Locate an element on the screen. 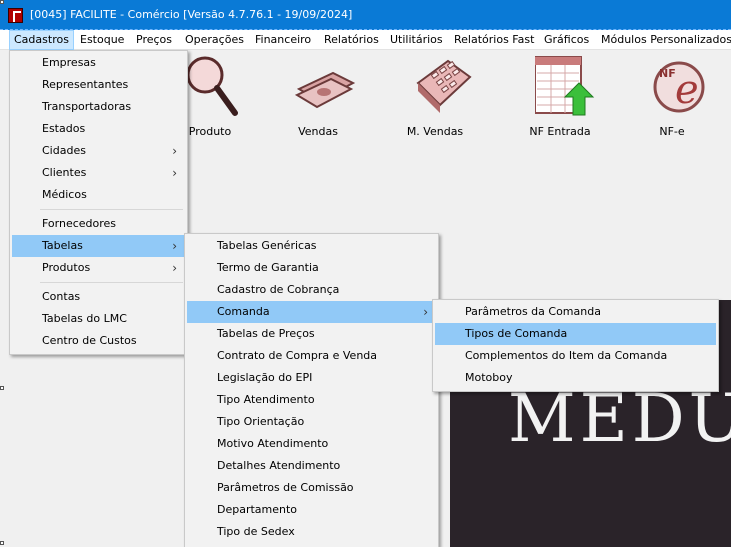 The height and width of the screenshot is (547, 731). menu-modulos-personalizados: Módulos Personalizados is located at coordinates (664, 40).